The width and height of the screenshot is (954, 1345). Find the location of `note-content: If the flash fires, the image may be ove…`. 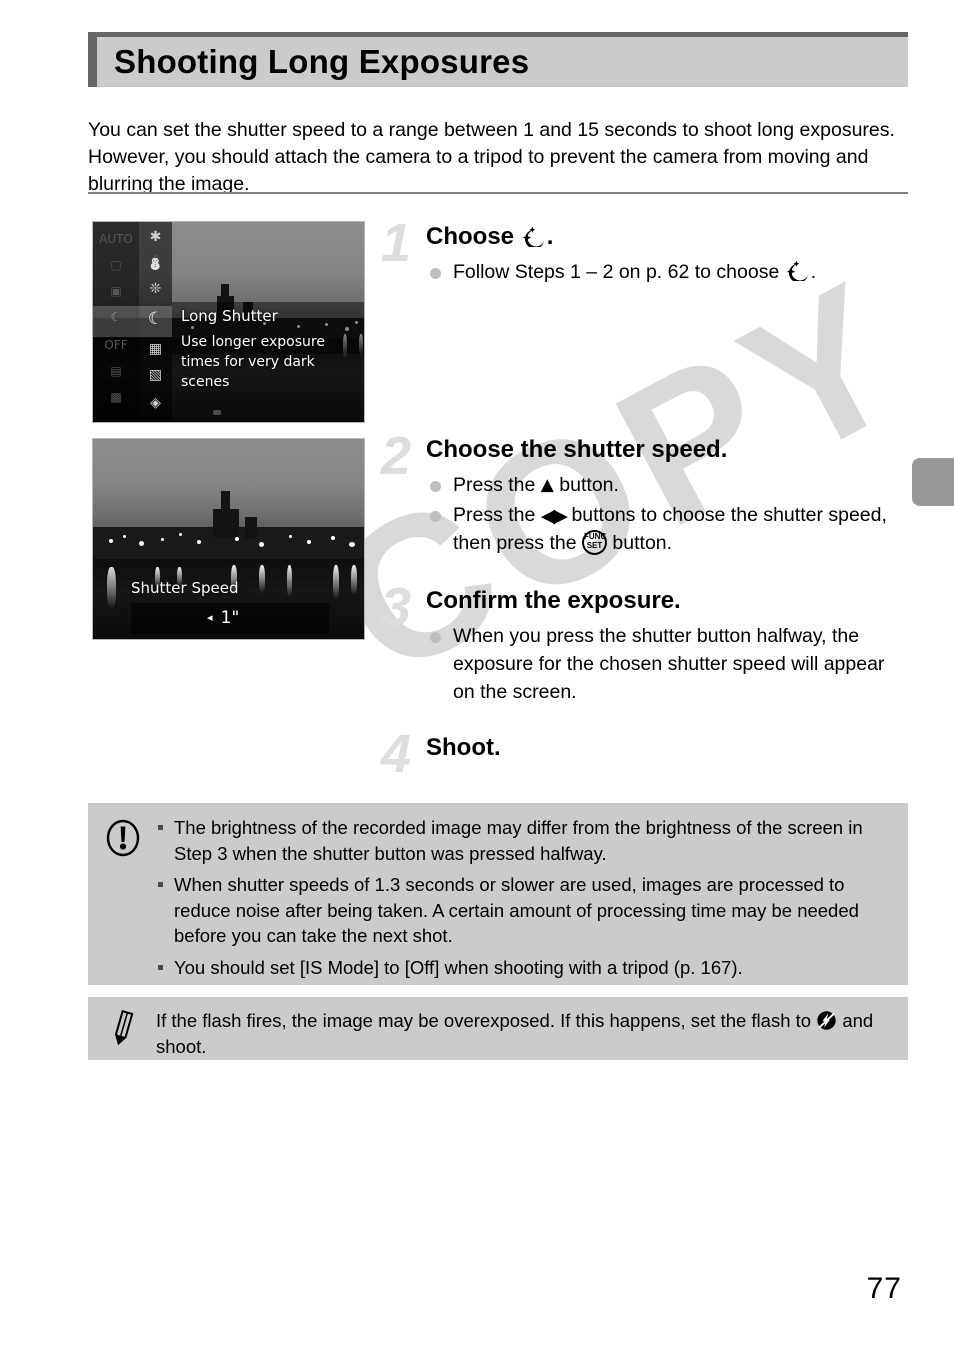

note-content: If the flash fires, the image may be ove… is located at coordinates (524, 1034).